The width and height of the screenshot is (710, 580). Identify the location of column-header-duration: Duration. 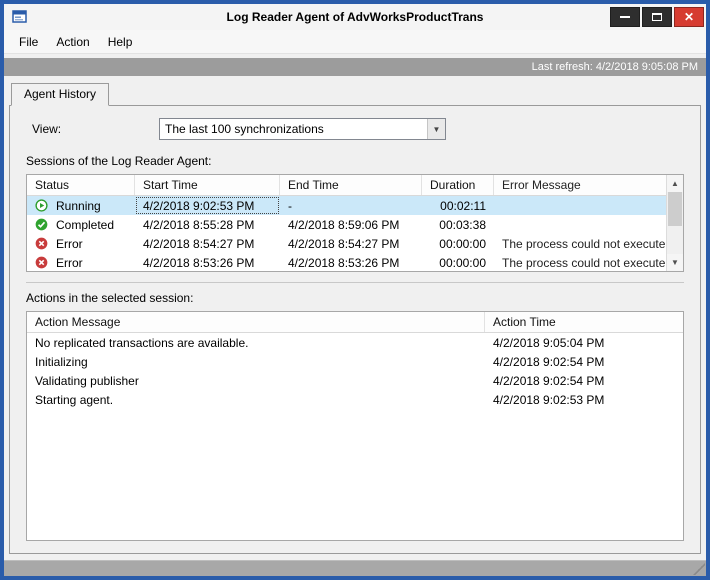
(458, 185).